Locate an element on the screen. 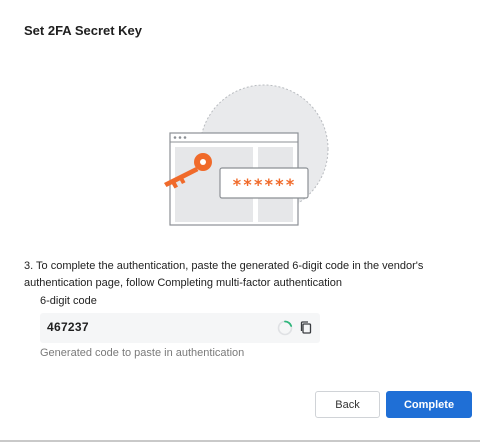 Image resolution: width=480 pixels, height=445 pixels. browser-key-illustration: ****** is located at coordinates (245, 160).